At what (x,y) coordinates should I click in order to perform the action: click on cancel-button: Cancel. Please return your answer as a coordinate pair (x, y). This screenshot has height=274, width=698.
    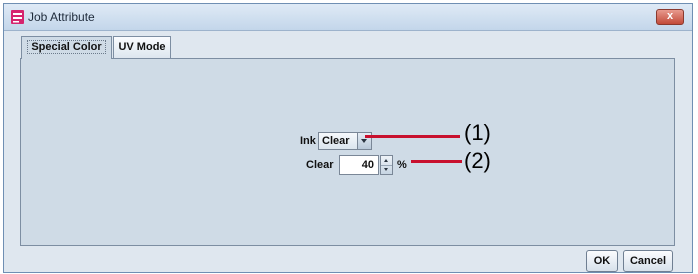
    Looking at the image, I should click on (648, 261).